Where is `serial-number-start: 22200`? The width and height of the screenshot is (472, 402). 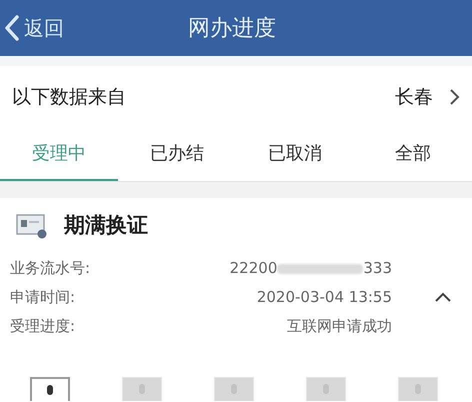 serial-number-start: 22200 is located at coordinates (254, 269).